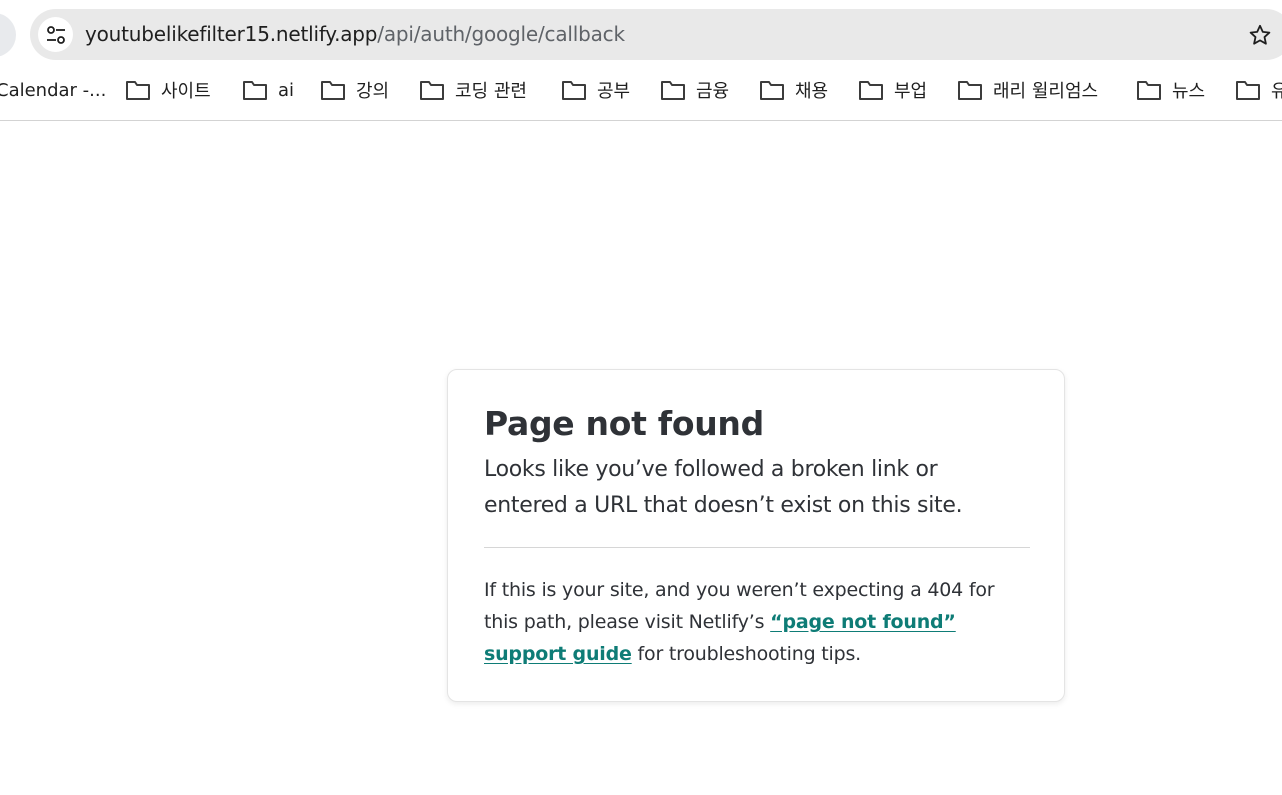 Image resolution: width=1282 pixels, height=795 pixels. What do you see at coordinates (694, 90) in the screenshot?
I see `bookmark-folder: 금융` at bounding box center [694, 90].